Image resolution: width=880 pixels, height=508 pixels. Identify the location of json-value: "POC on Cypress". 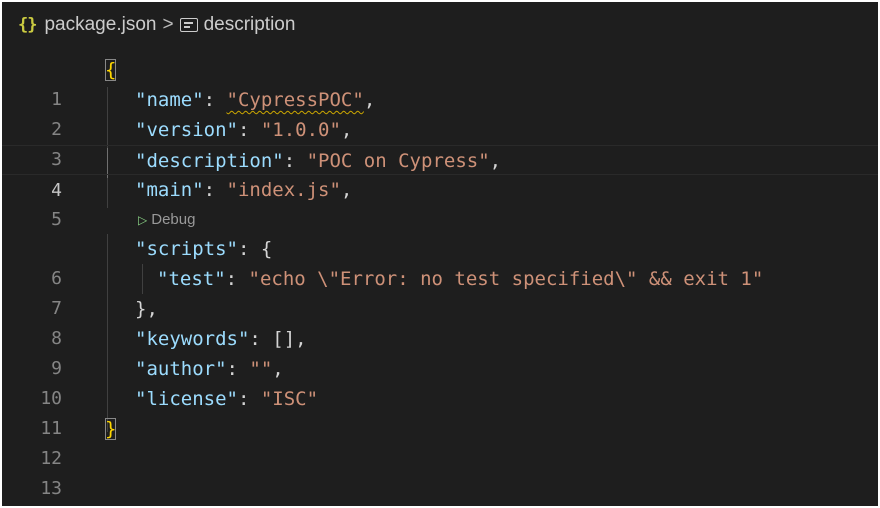
(398, 161).